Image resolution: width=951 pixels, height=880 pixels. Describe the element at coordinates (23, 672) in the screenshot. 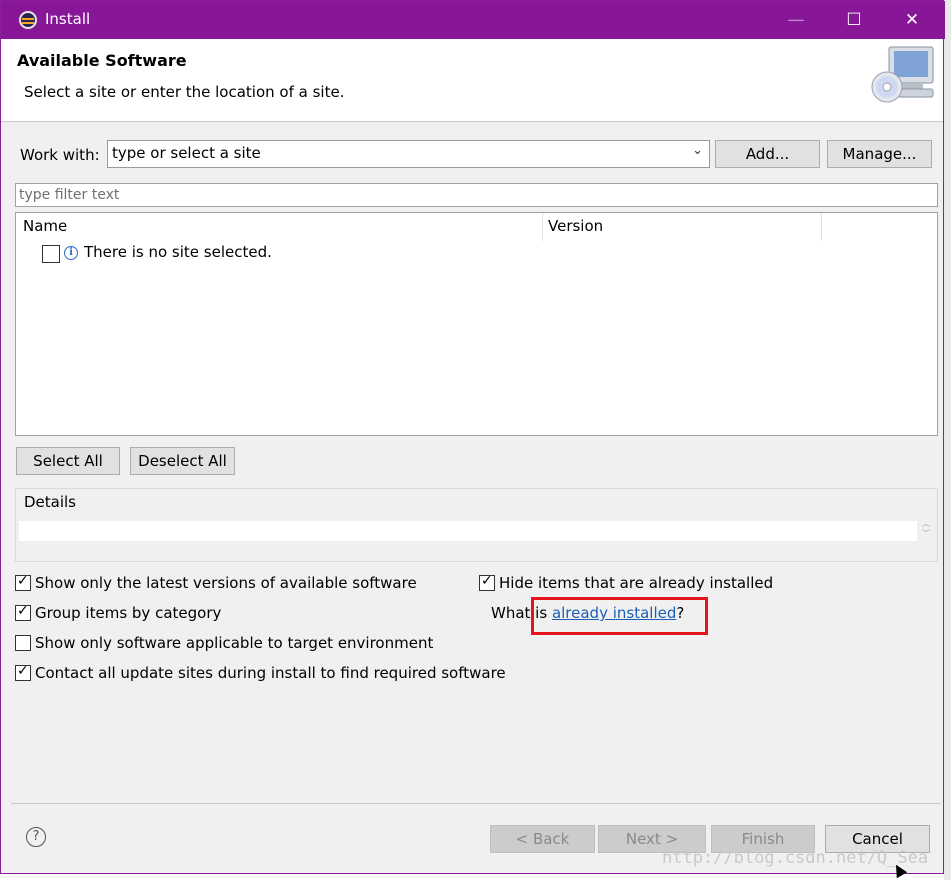

I see `contact-sites-checkbox` at that location.